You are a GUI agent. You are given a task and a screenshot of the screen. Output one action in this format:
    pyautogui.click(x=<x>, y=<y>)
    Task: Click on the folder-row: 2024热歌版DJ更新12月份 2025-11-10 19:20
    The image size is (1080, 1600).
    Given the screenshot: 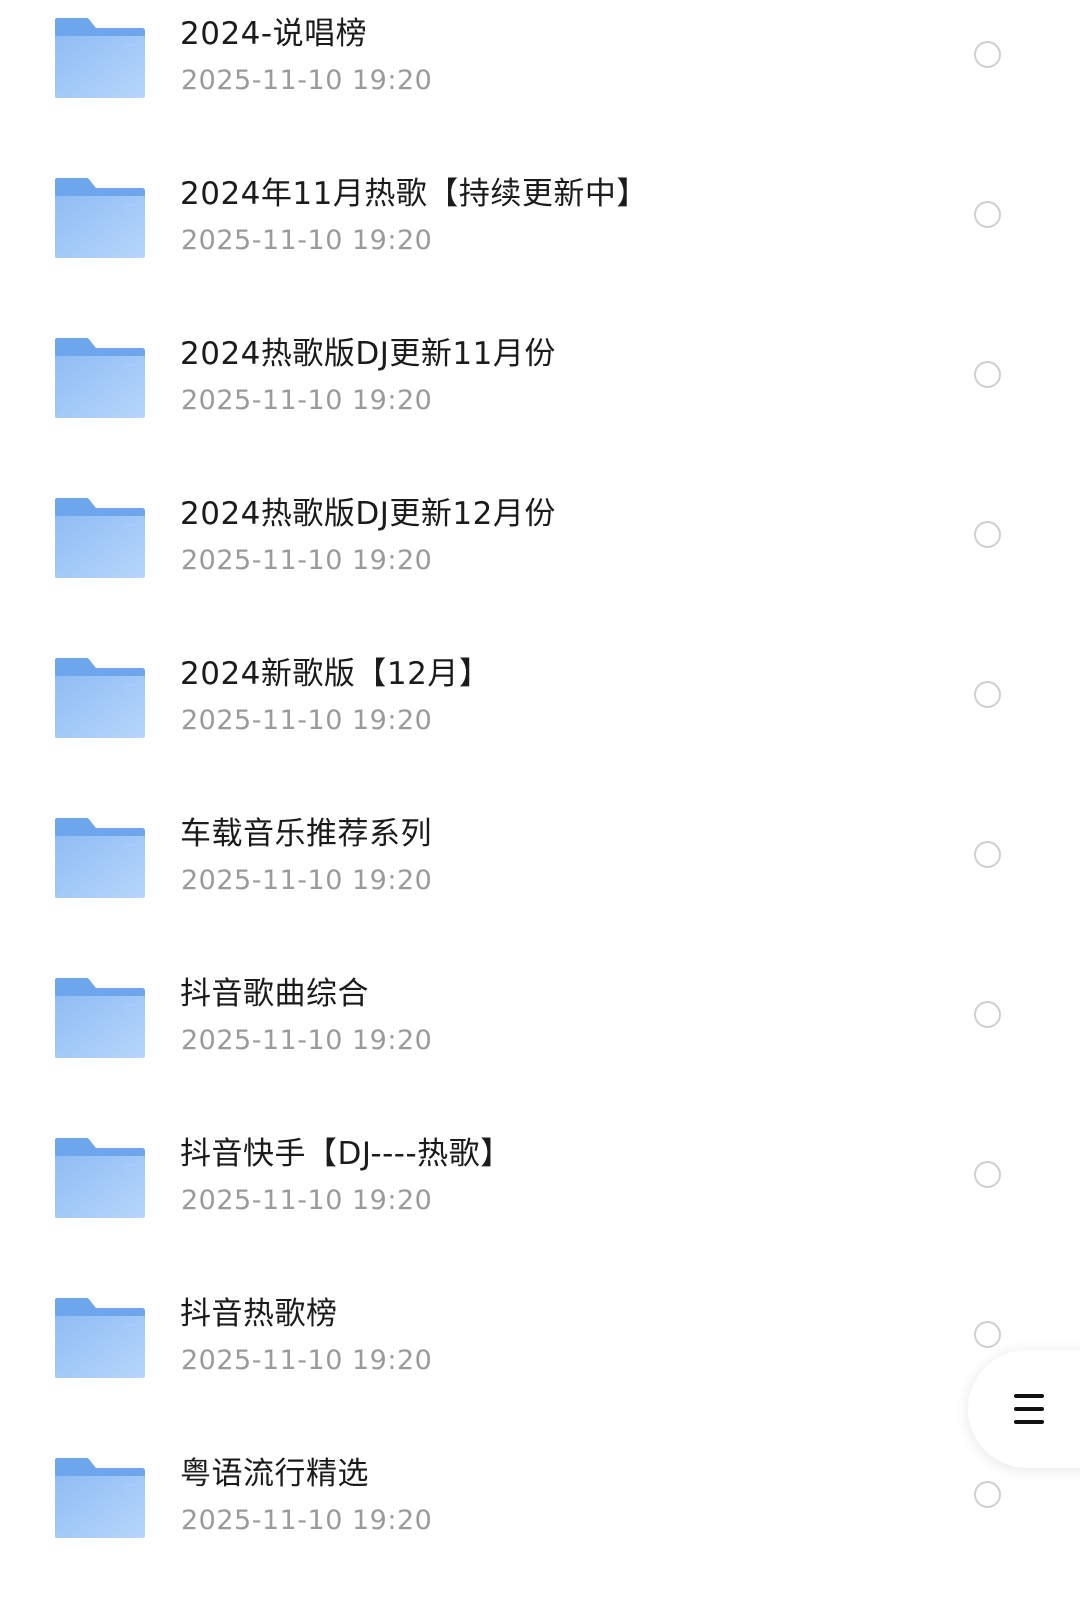 What is the action you would take?
    pyautogui.click(x=540, y=560)
    